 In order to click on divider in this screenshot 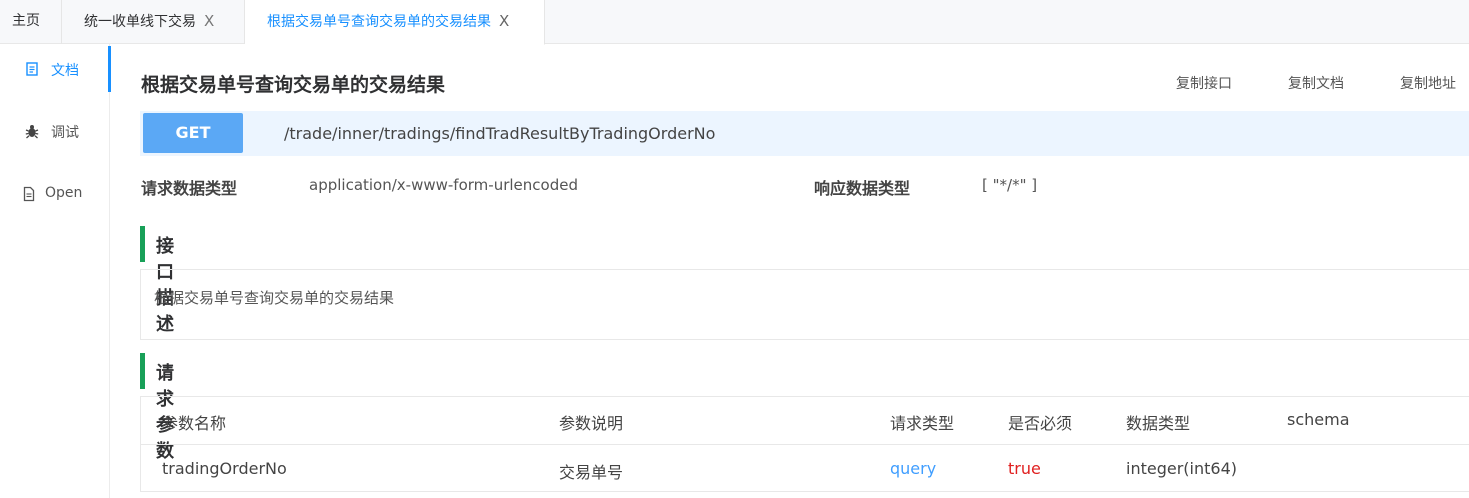, I will do `click(805, 444)`.